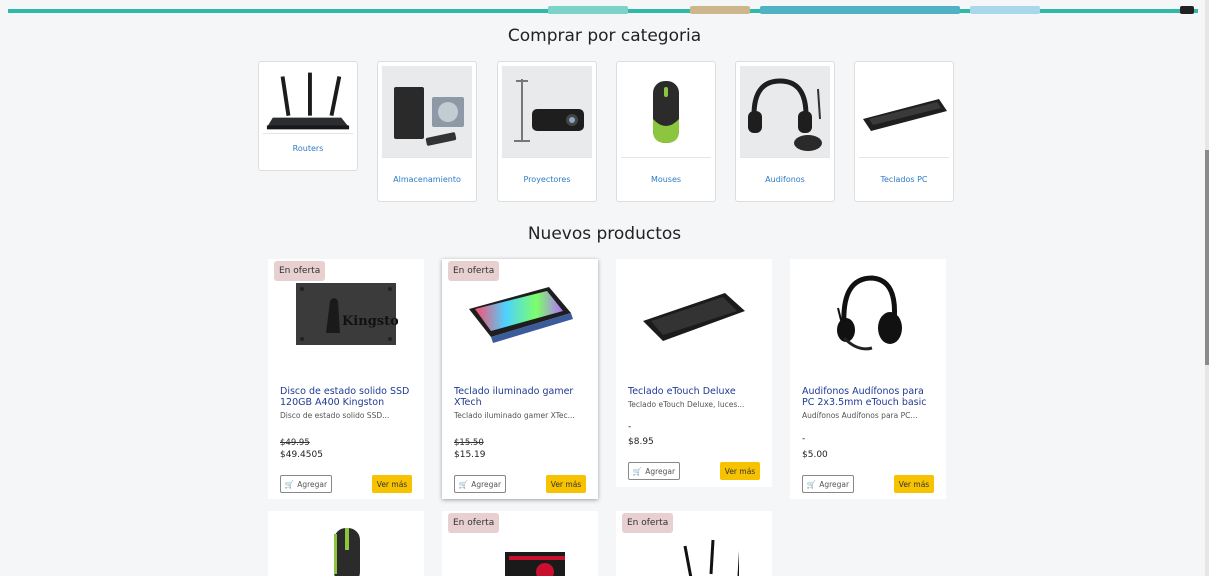 This screenshot has width=1209, height=576. What do you see at coordinates (522, 397) in the screenshot?
I see `product-title: Teclado iluminado gamer XTech` at bounding box center [522, 397].